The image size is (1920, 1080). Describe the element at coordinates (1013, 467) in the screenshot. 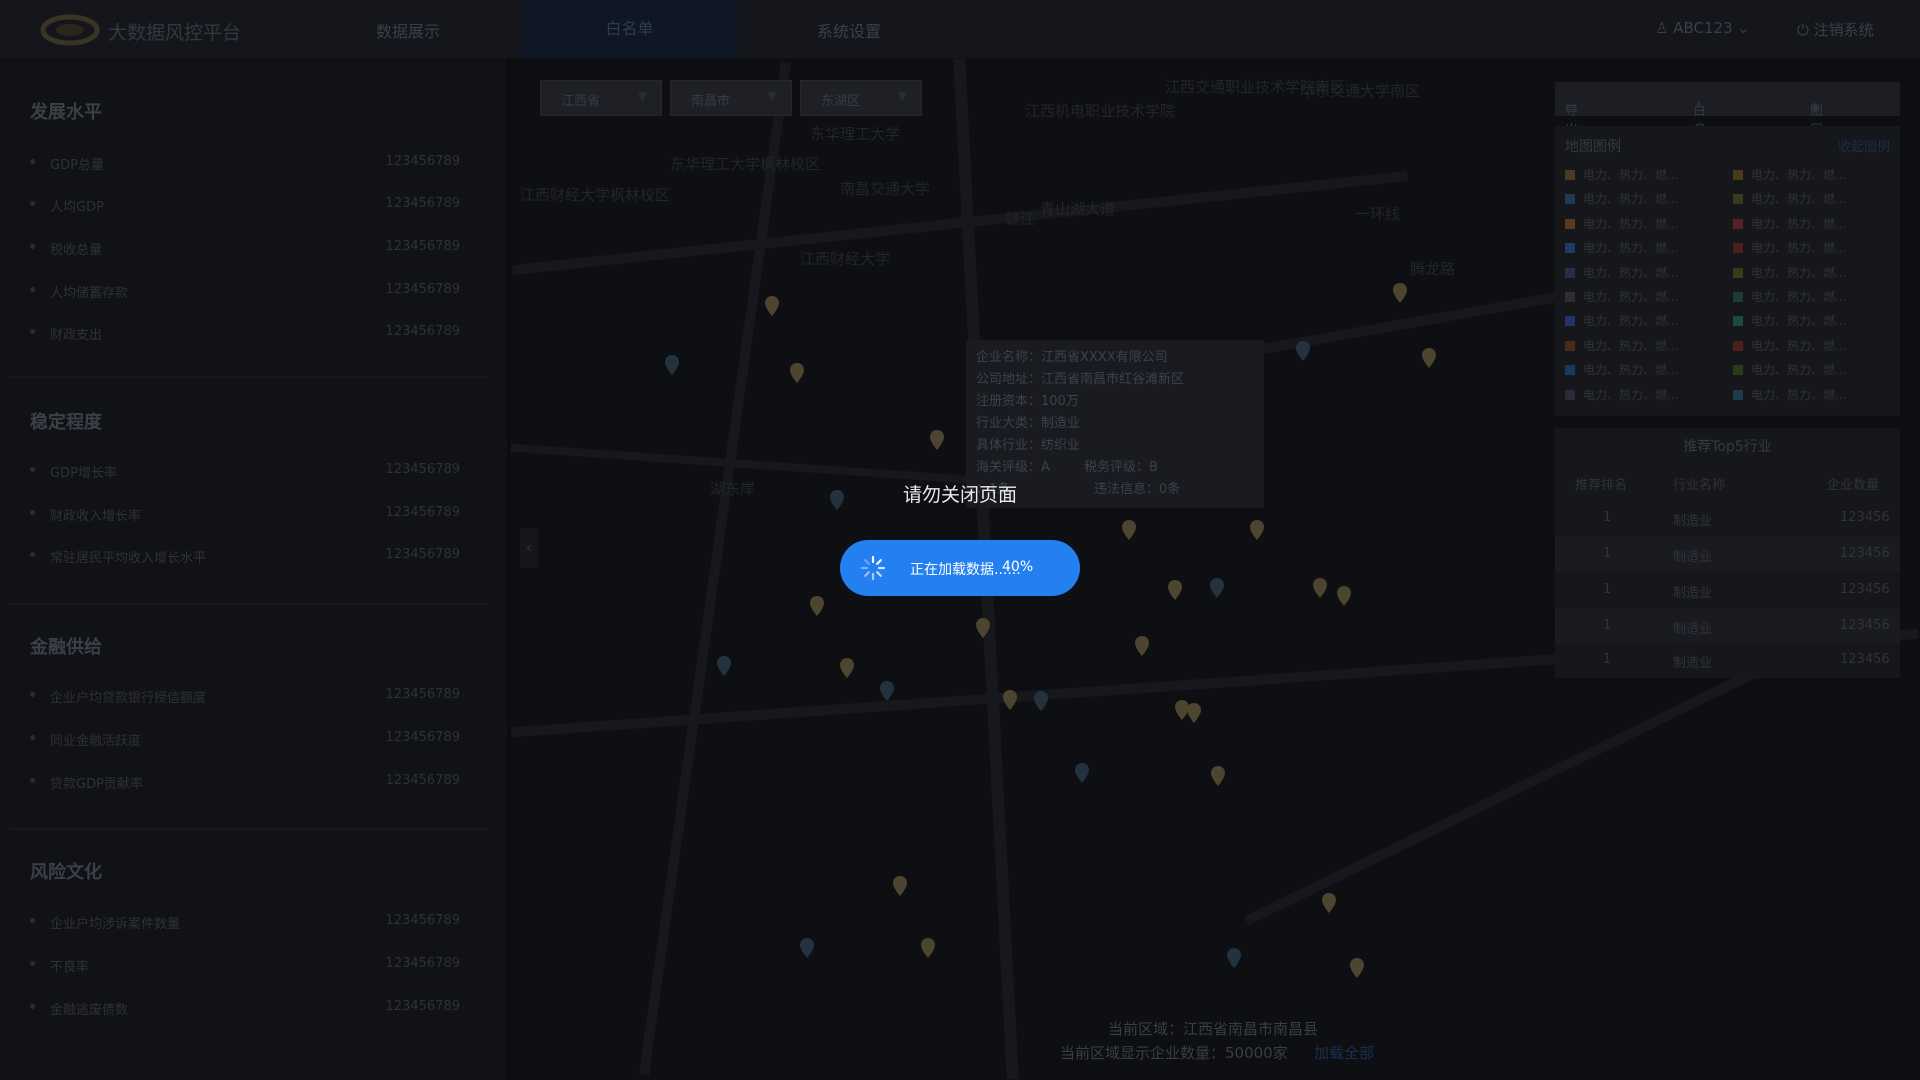

I see `info-customs-rating: 海关评级：A` at that location.